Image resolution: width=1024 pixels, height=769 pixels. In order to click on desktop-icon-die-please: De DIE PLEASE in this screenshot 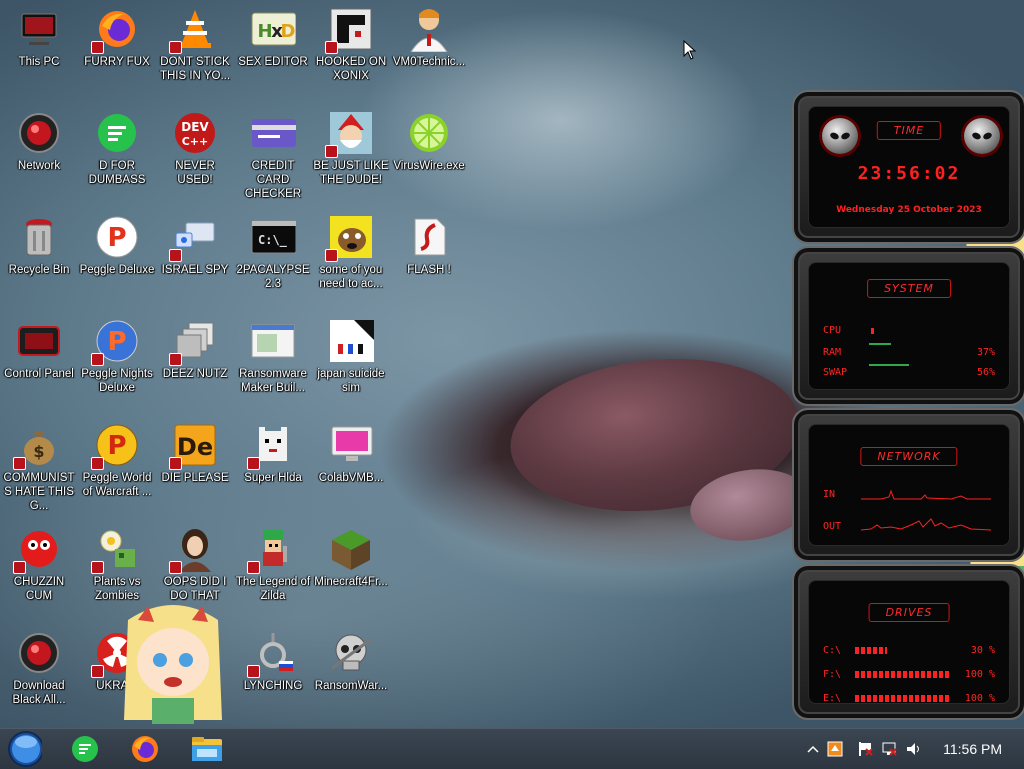, I will do `click(195, 466)`.